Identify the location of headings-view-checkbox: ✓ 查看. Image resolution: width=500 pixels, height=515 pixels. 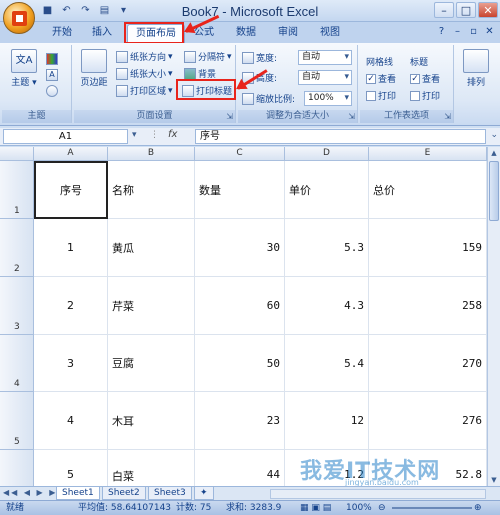
(425, 78).